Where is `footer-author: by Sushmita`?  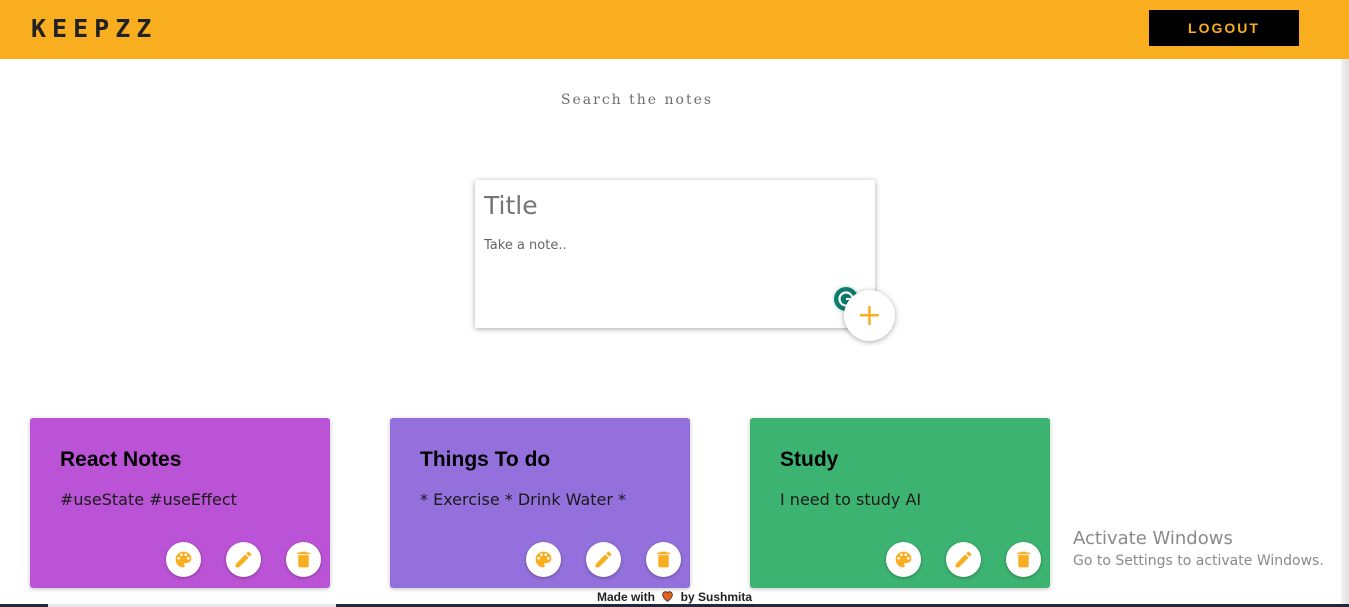 footer-author: by Sushmita is located at coordinates (716, 597).